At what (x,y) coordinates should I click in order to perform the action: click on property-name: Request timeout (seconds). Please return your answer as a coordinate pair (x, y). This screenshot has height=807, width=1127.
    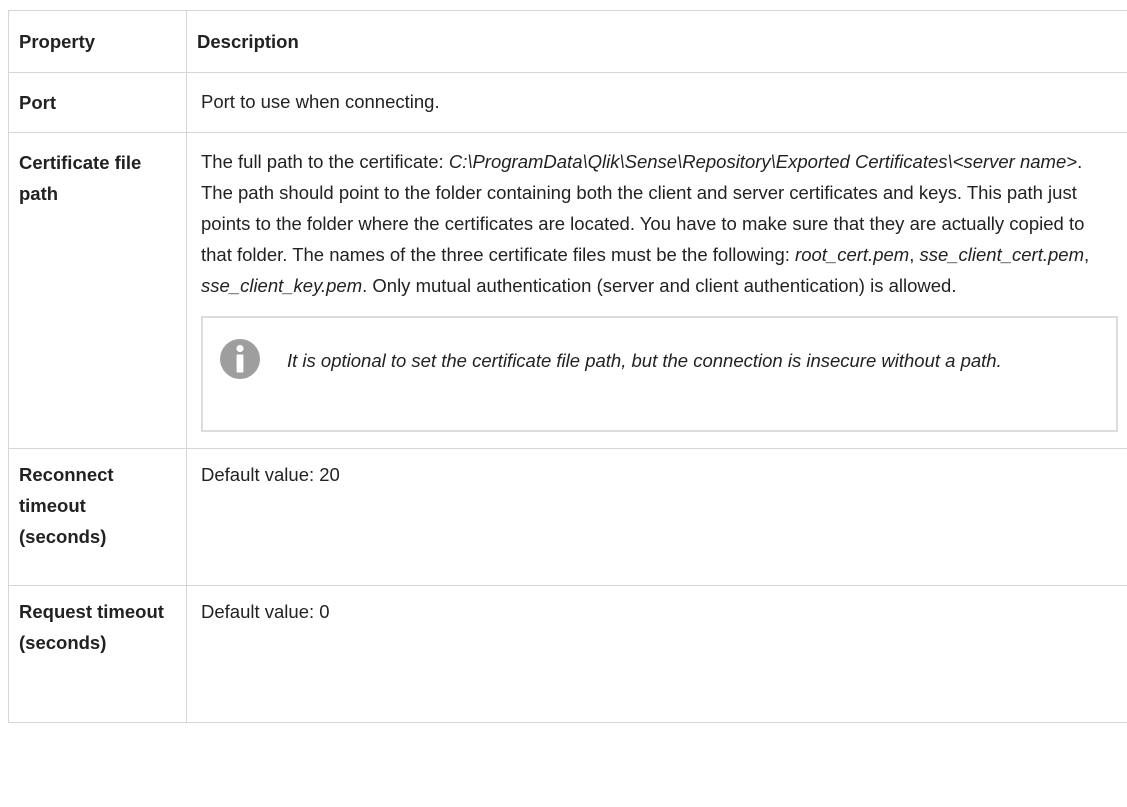
    Looking at the image, I should click on (97, 654).